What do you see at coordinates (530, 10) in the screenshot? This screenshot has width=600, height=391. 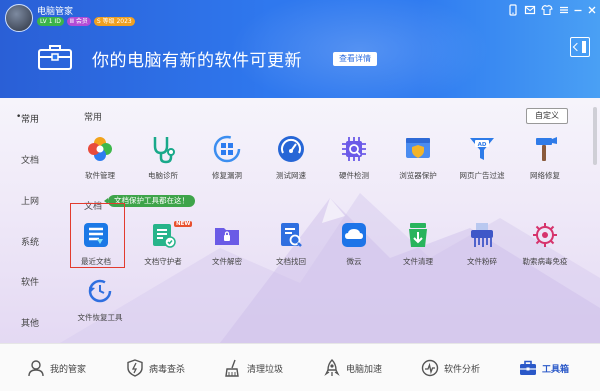 I see `message-icon` at bounding box center [530, 10].